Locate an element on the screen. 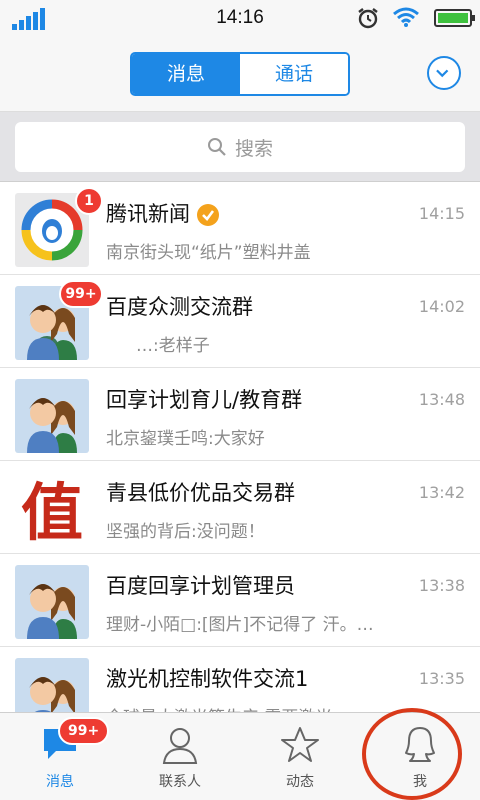  tab-feed: 动态 is located at coordinates (300, 756).